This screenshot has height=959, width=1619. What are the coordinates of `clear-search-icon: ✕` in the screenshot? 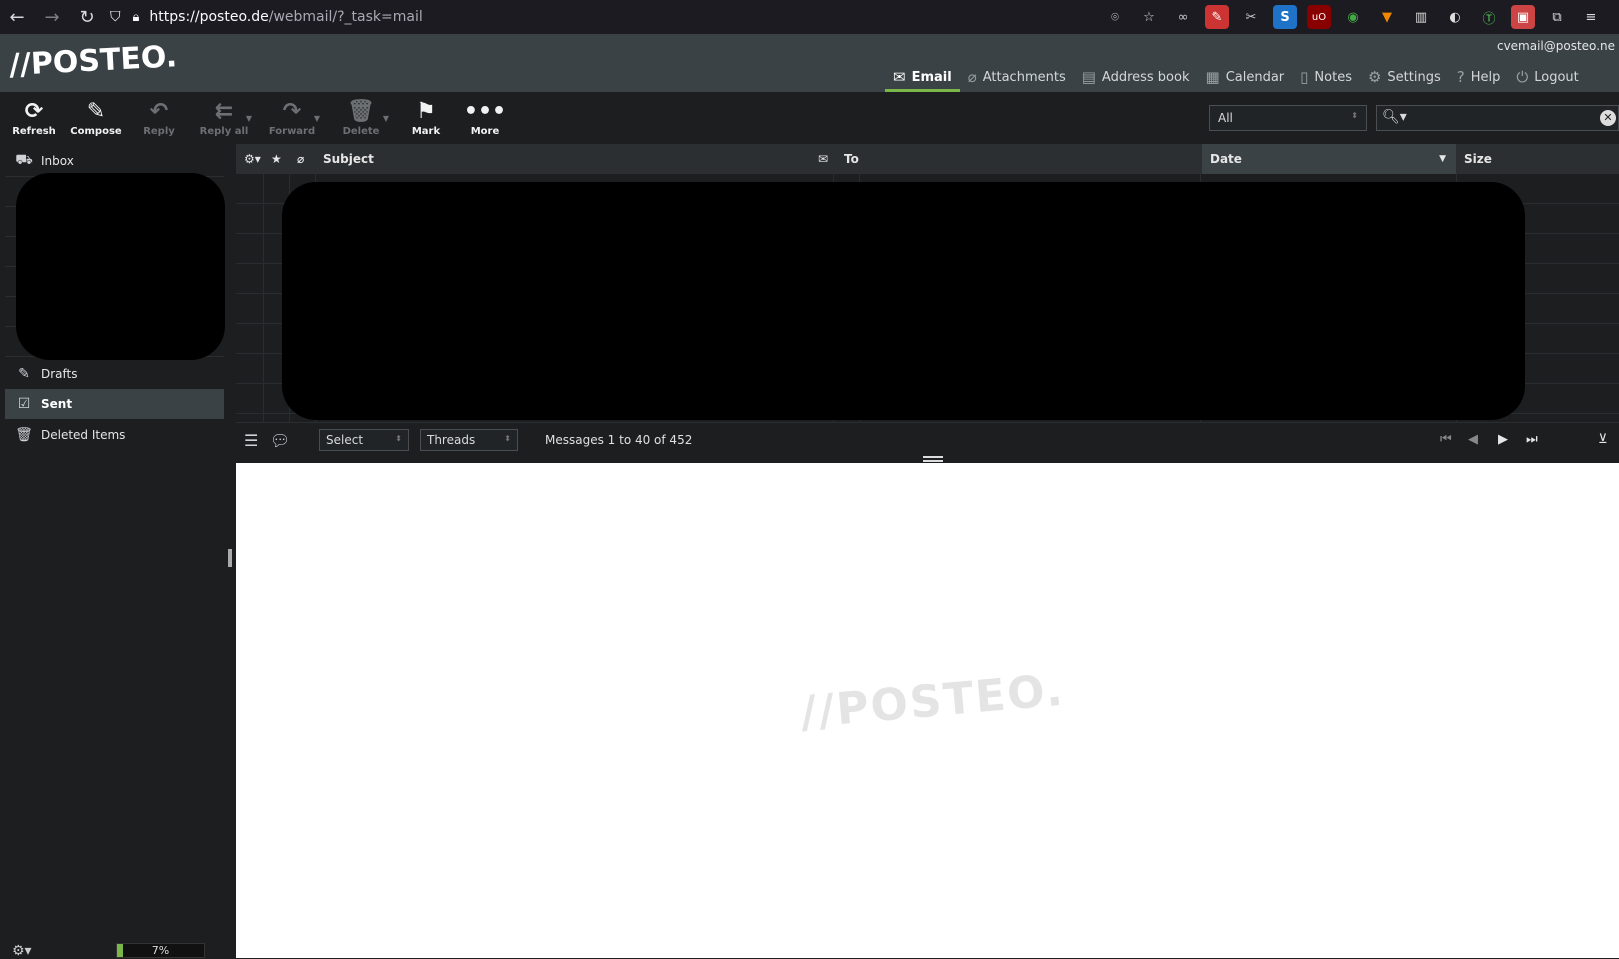 It's located at (1608, 118).